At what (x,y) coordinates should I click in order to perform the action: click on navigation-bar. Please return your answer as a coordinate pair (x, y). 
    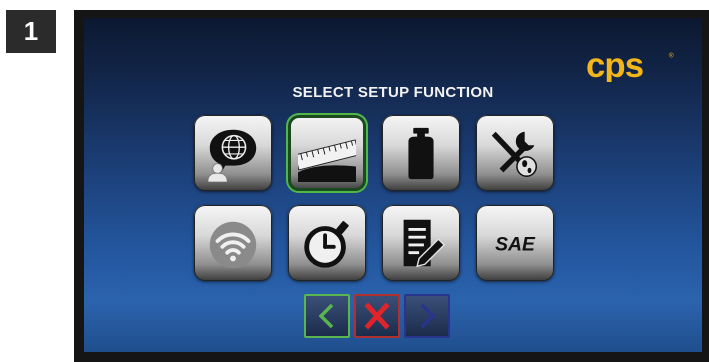
    Looking at the image, I should click on (377, 316).